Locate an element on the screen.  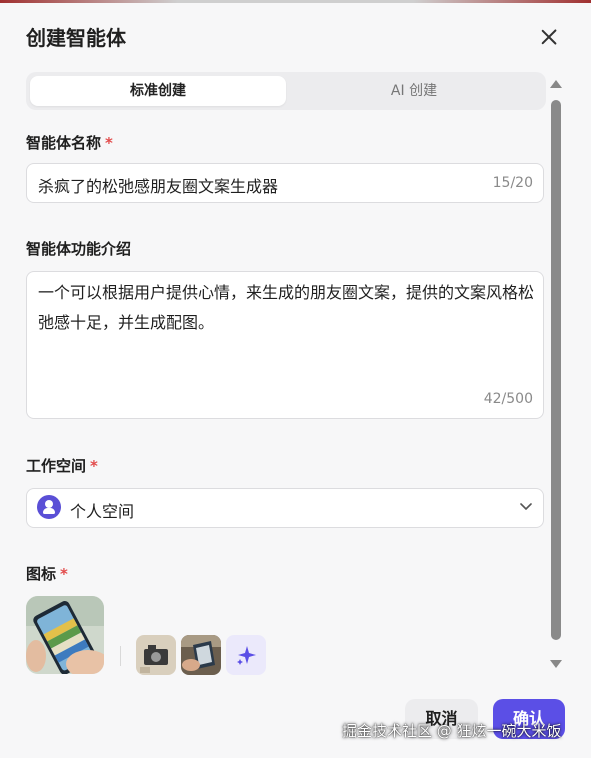
agent-name-label-text: 智能体名称 is located at coordinates (64, 143).